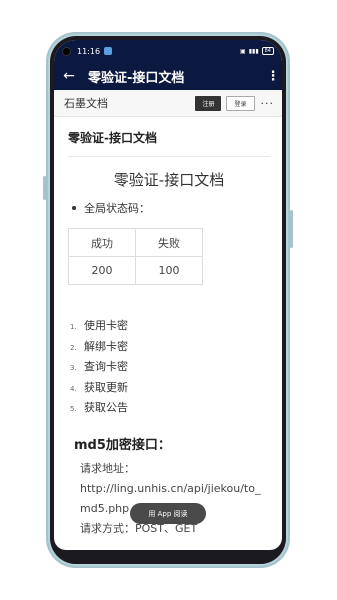  Describe the element at coordinates (69, 76) in the screenshot. I see `back-arrow-icon: ←` at that location.